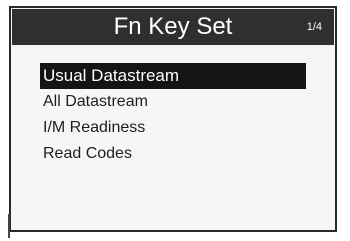  Describe the element at coordinates (314, 27) in the screenshot. I see `page-indicator: 1/4` at that location.